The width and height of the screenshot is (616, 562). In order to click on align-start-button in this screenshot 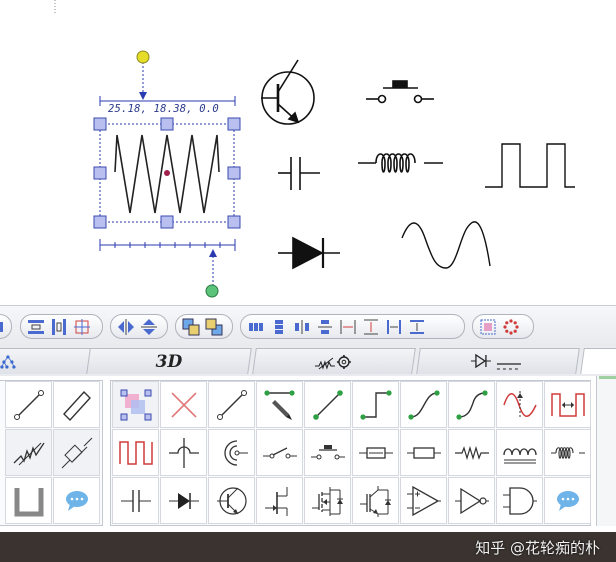, I will do `click(3, 327)`.